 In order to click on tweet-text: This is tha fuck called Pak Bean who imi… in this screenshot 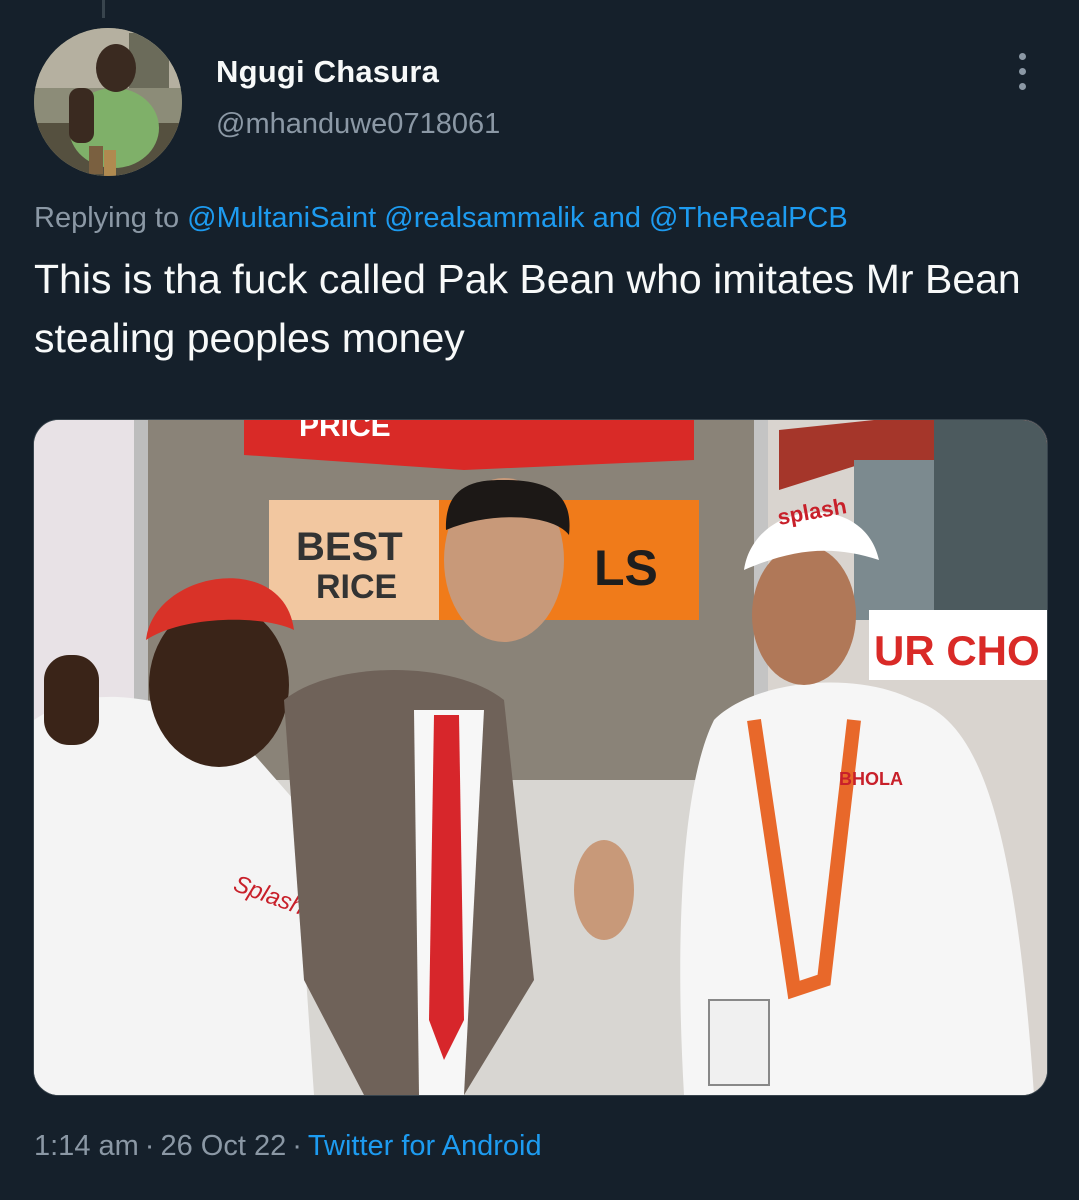, I will do `click(527, 308)`.